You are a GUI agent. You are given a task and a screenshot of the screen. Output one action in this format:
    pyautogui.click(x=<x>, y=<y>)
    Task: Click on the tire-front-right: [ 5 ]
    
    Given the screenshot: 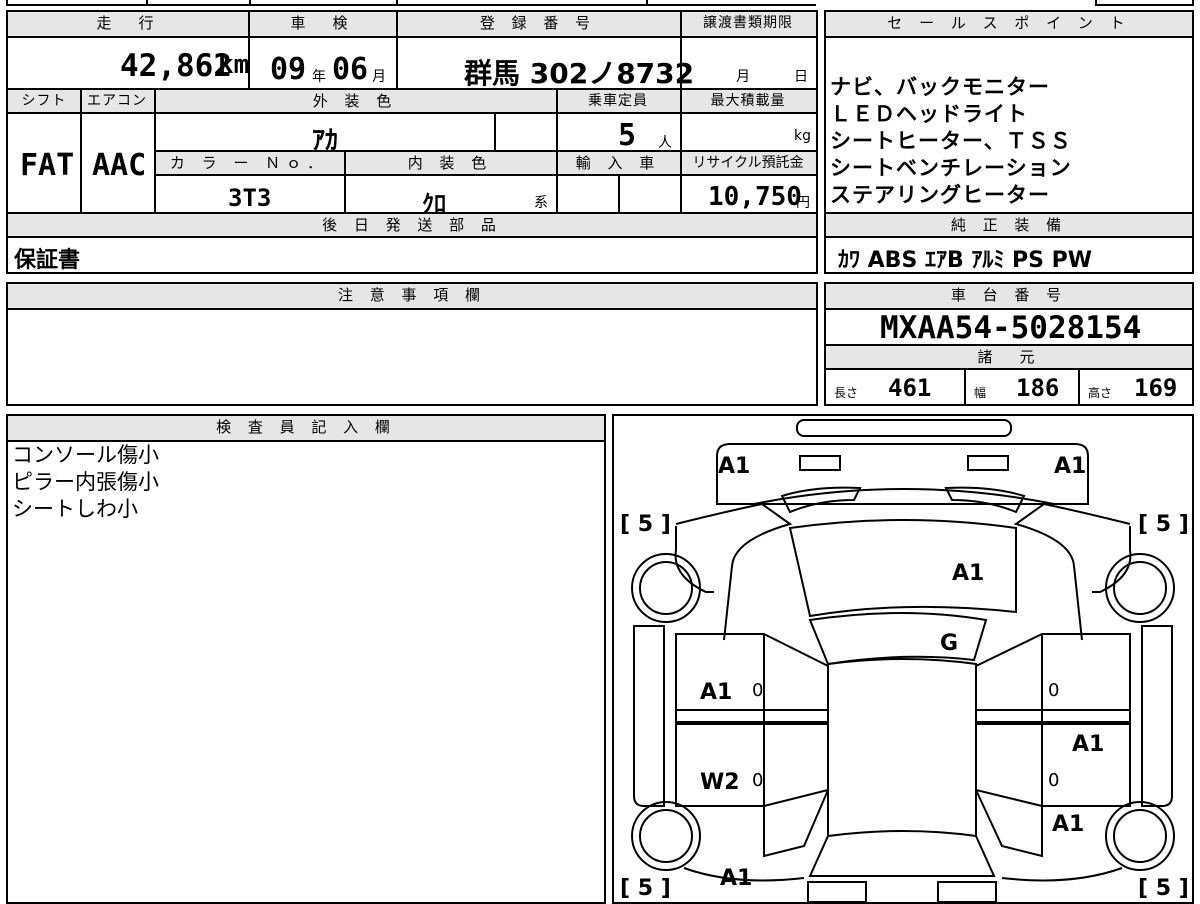 What is the action you would take?
    pyautogui.click(x=1163, y=524)
    